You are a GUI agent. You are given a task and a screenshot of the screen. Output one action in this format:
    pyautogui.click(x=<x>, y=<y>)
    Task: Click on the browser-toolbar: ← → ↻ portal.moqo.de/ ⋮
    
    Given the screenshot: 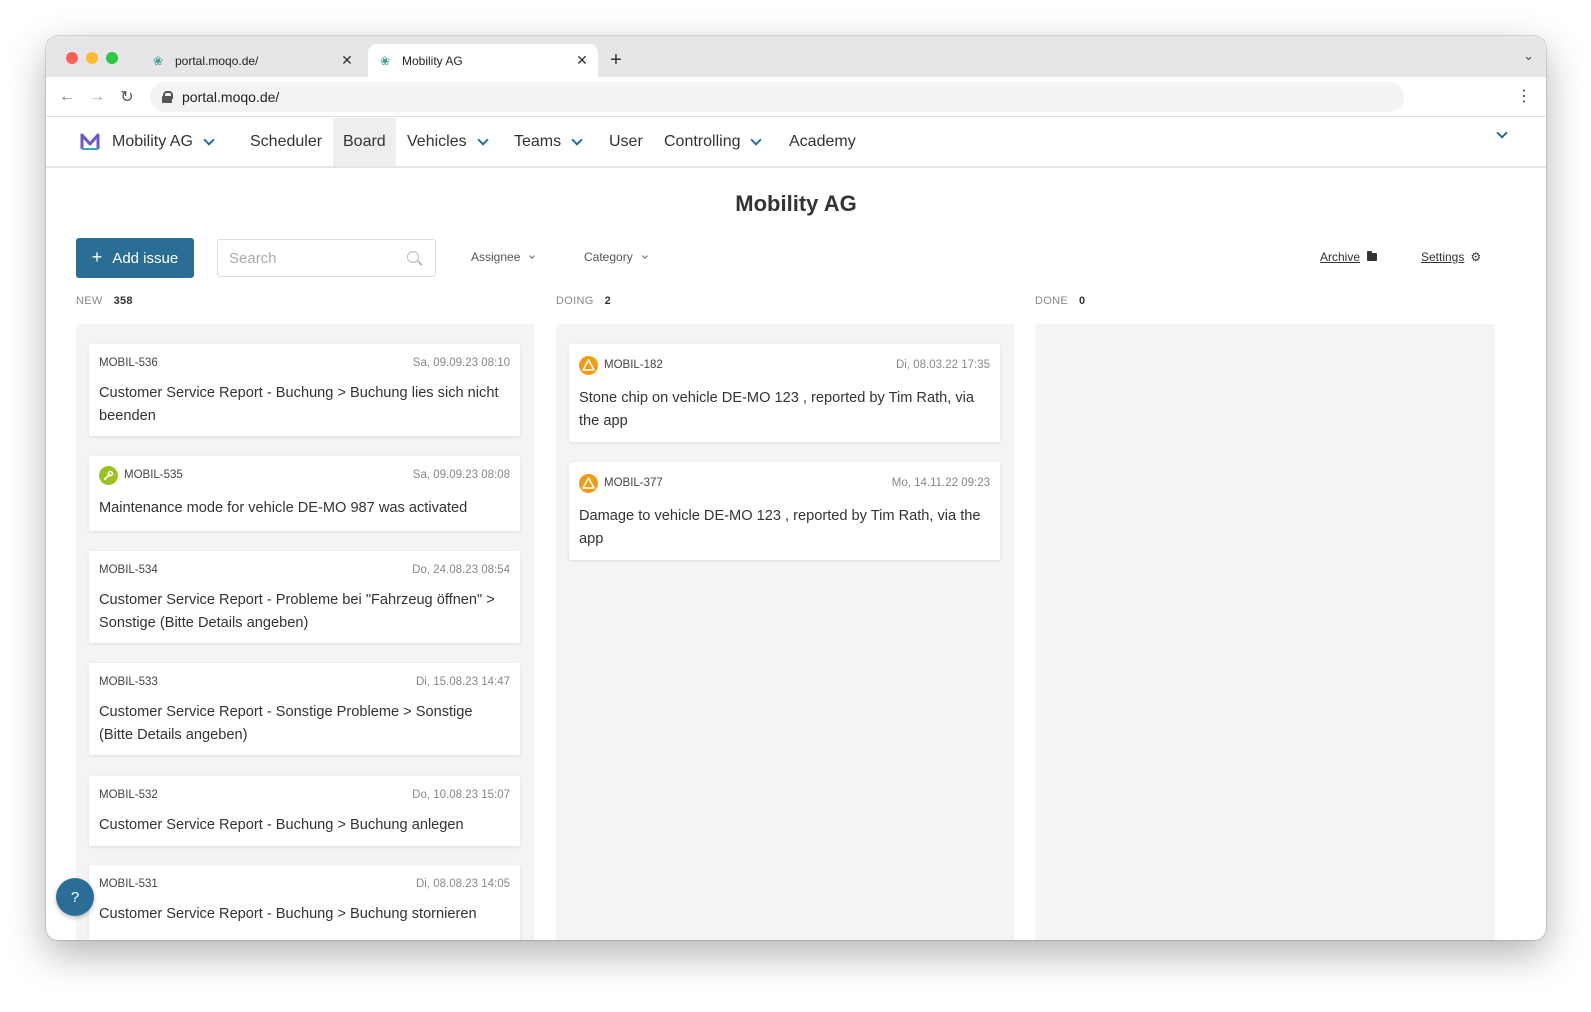 What is the action you would take?
    pyautogui.click(x=796, y=97)
    